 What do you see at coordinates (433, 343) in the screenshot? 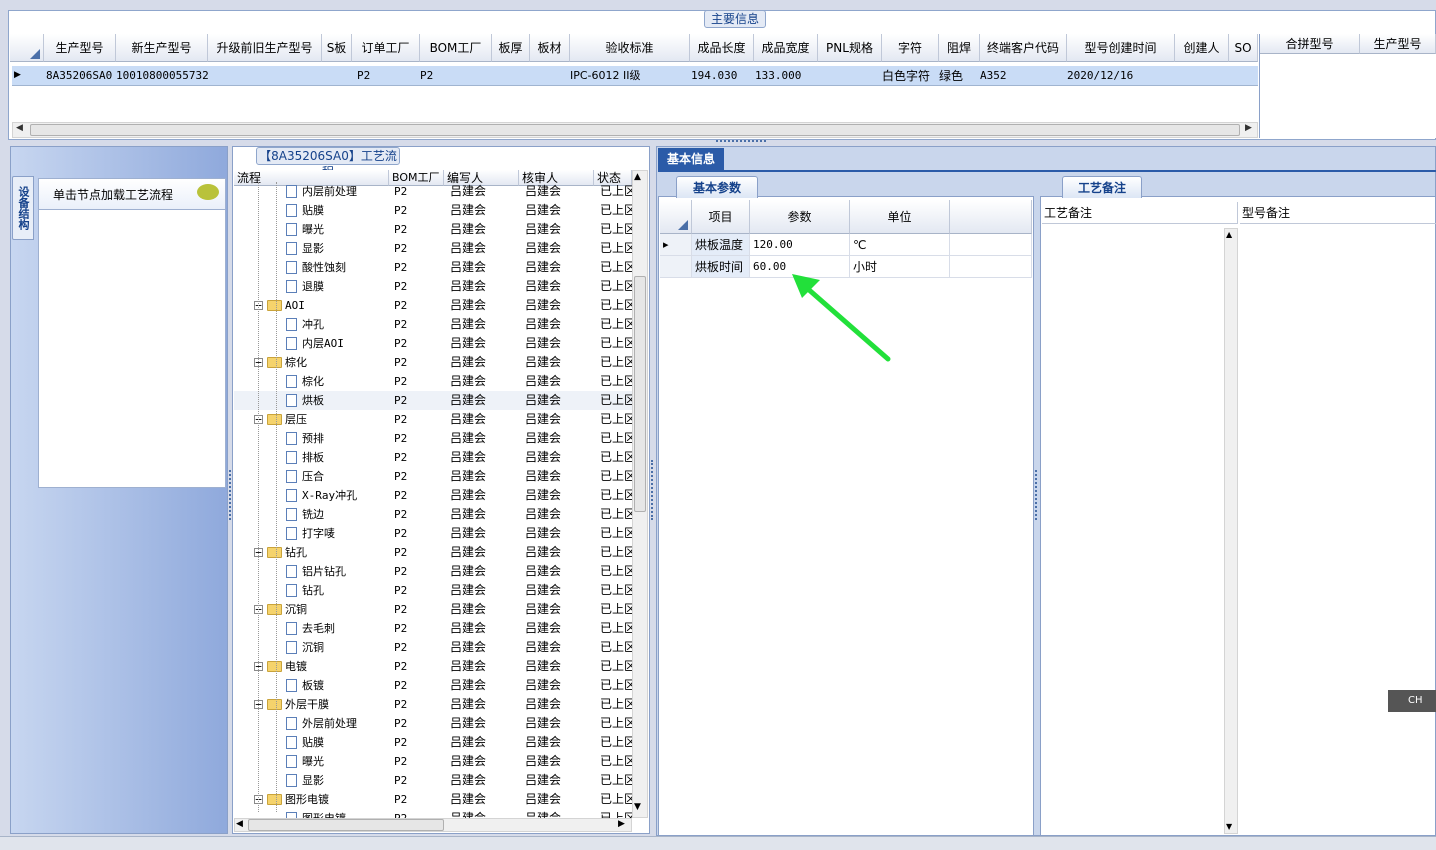
I see `tree-node: 内层AOI P2 吕建会 吕建会 已上区` at bounding box center [433, 343].